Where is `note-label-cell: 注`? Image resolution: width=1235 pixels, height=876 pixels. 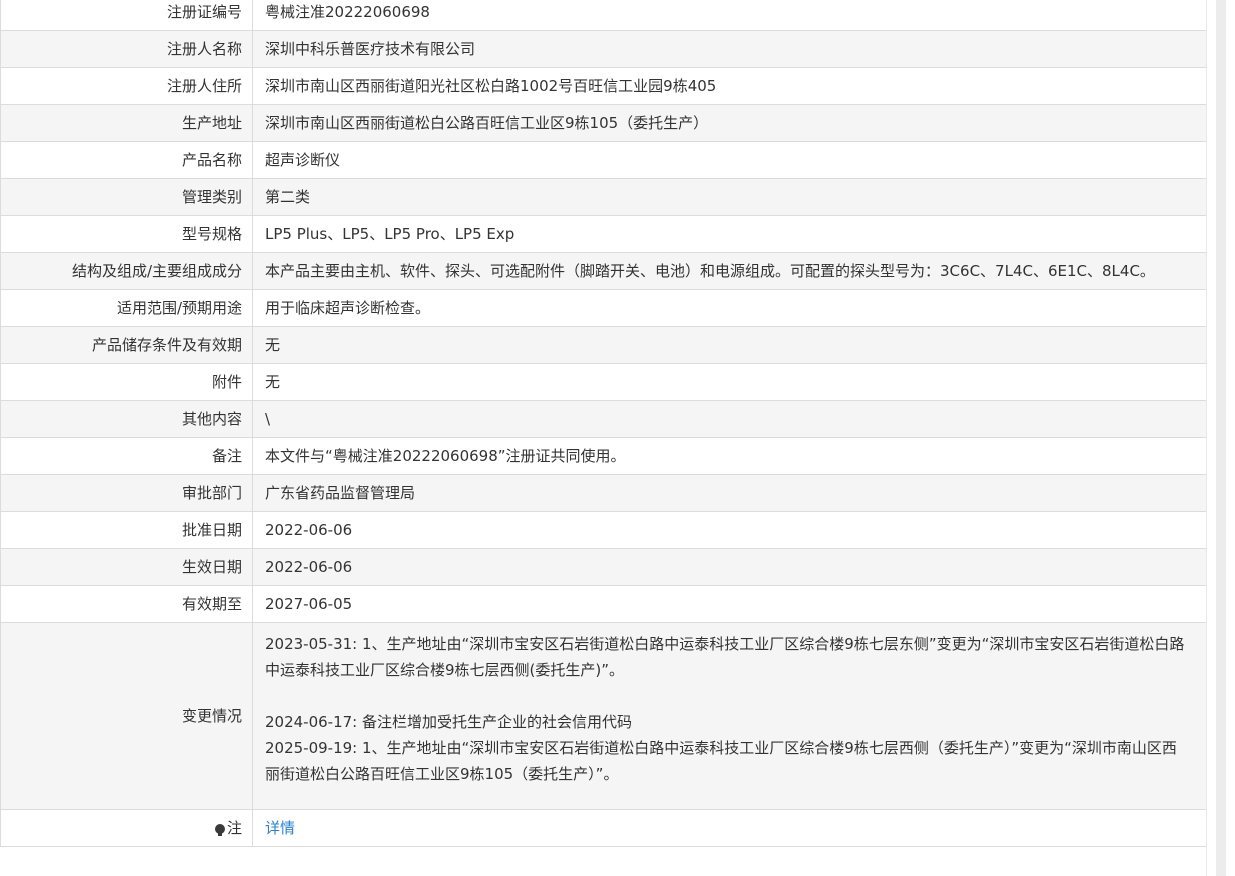 note-label-cell: 注 is located at coordinates (126, 828).